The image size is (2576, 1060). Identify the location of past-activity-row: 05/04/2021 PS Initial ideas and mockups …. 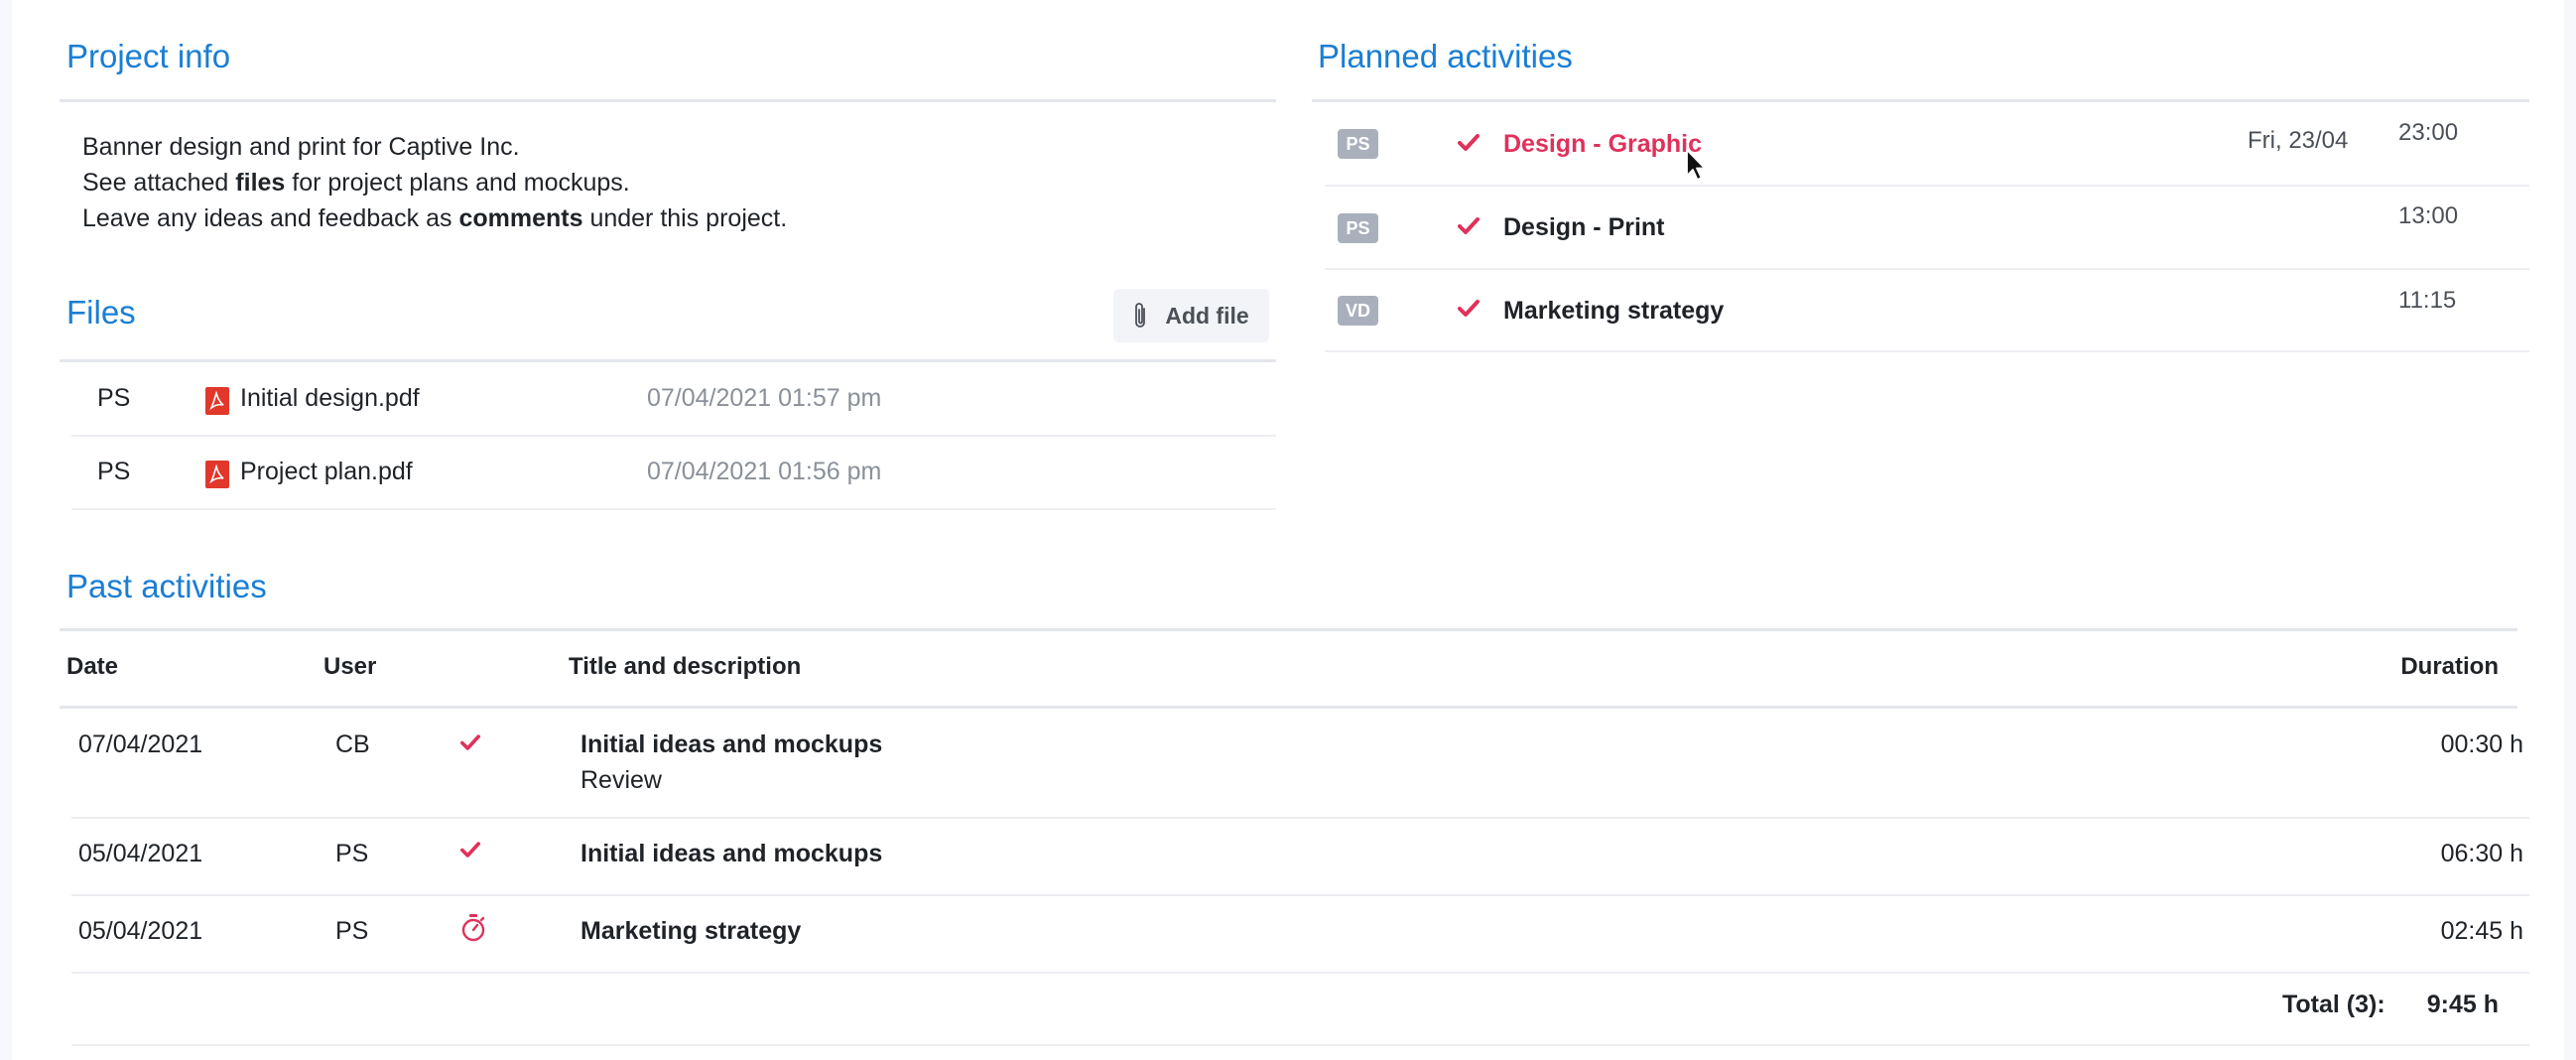
(1300, 856).